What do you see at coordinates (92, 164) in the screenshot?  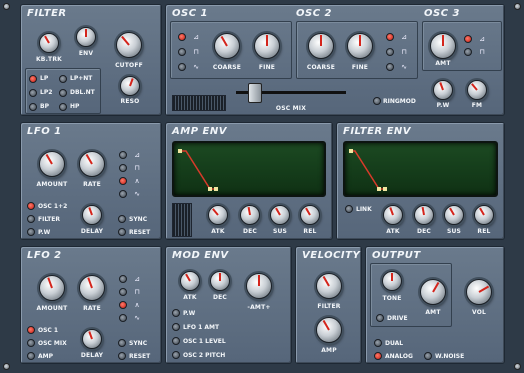 I see `lfo1-rate-knob` at bounding box center [92, 164].